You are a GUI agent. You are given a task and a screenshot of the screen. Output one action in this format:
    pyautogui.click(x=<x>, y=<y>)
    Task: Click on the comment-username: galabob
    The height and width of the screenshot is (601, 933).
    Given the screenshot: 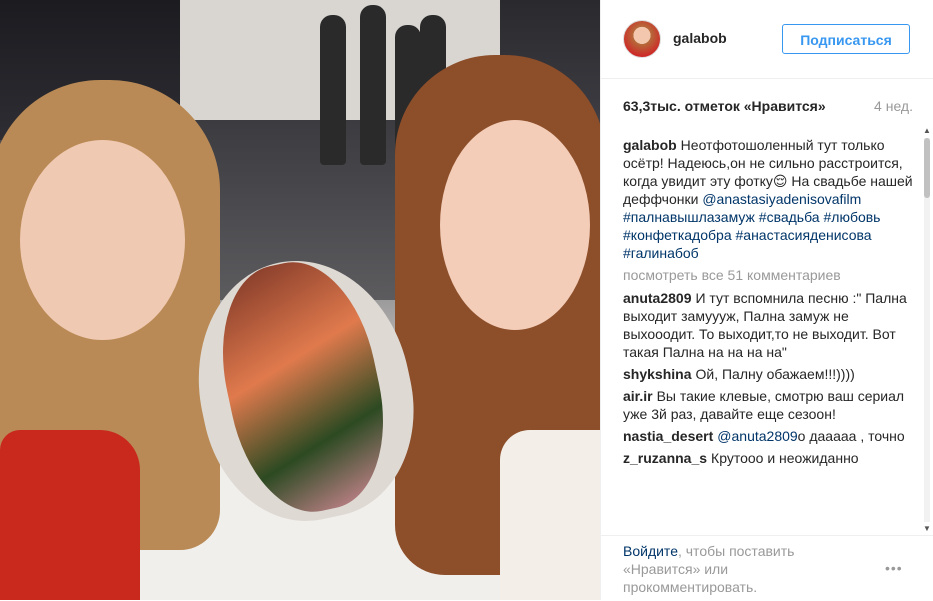 What is the action you would take?
    pyautogui.click(x=650, y=145)
    